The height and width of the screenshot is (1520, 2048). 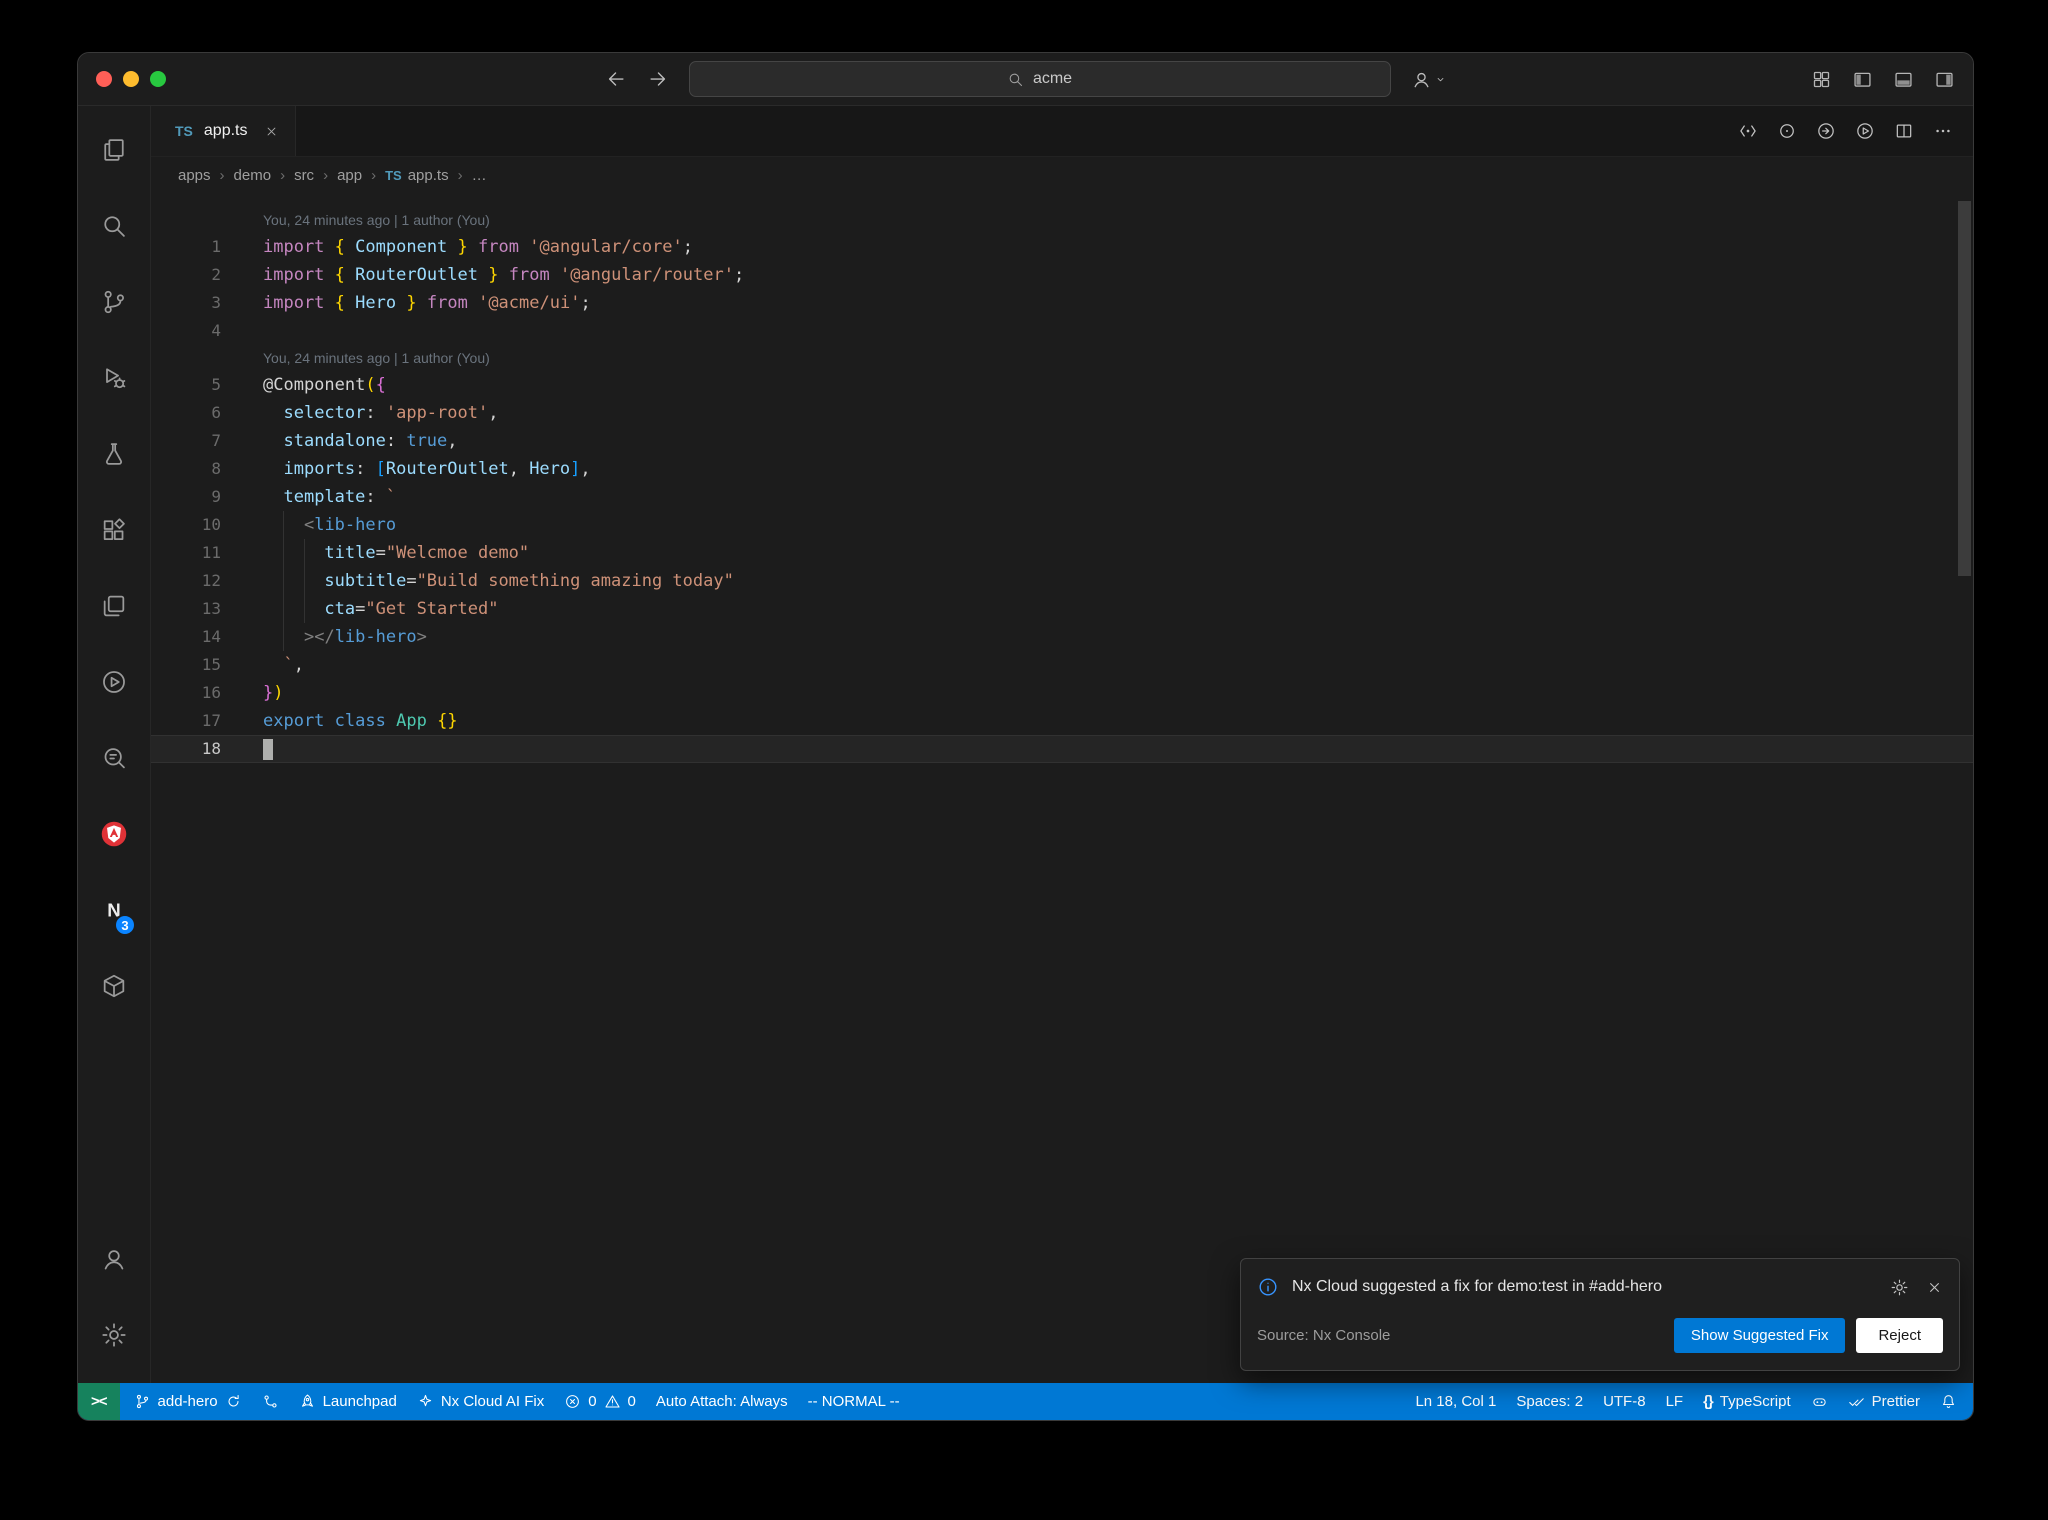 What do you see at coordinates (658, 79) in the screenshot?
I see `forward-icon` at bounding box center [658, 79].